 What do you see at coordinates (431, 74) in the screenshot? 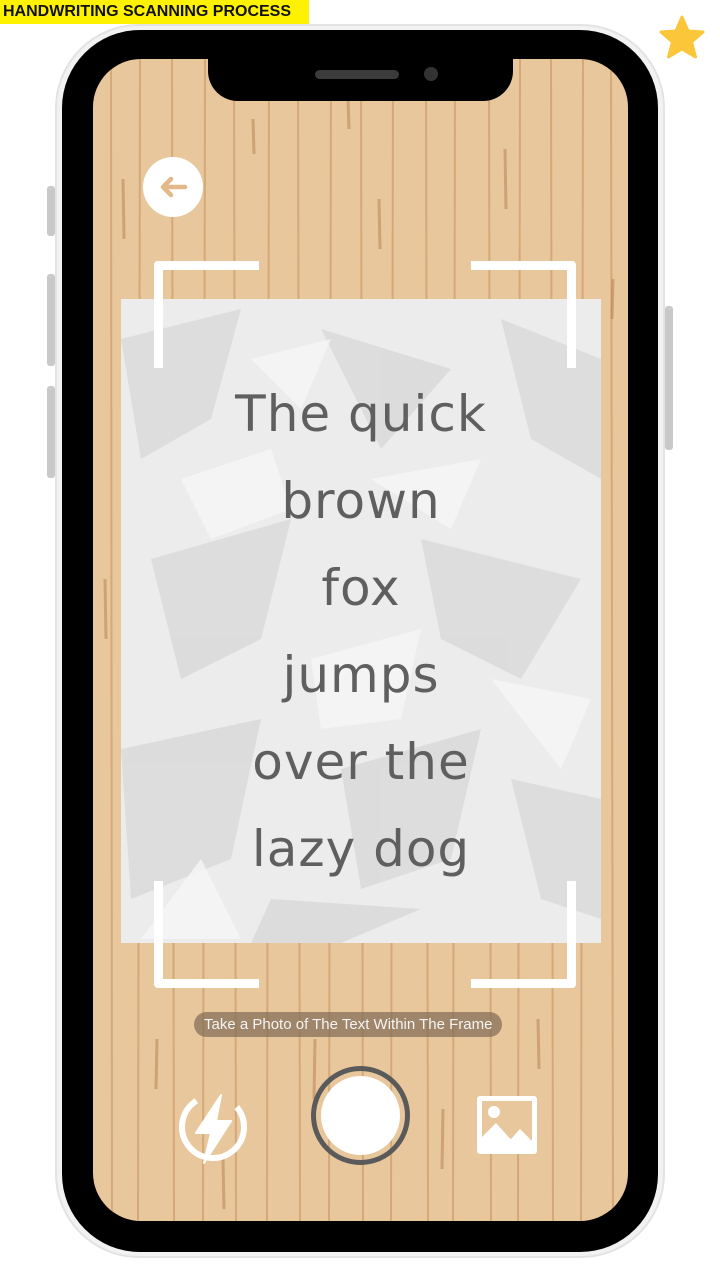
I see `front-camera` at bounding box center [431, 74].